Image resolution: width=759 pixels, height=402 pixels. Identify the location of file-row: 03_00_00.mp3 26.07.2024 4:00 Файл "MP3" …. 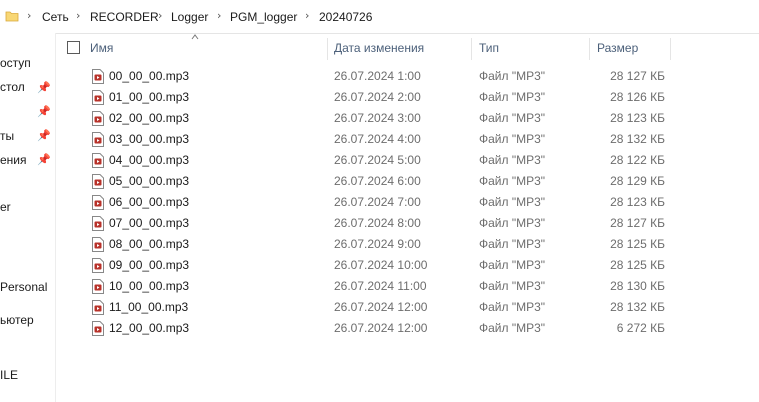
(379, 139).